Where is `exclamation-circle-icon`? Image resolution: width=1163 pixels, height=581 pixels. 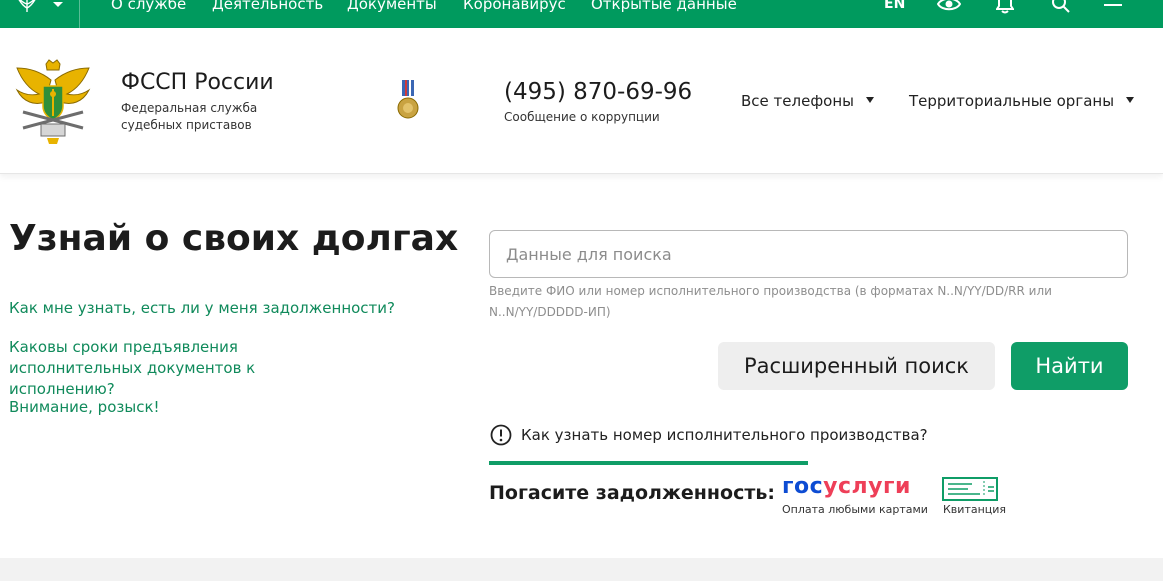 exclamation-circle-icon is located at coordinates (501, 435).